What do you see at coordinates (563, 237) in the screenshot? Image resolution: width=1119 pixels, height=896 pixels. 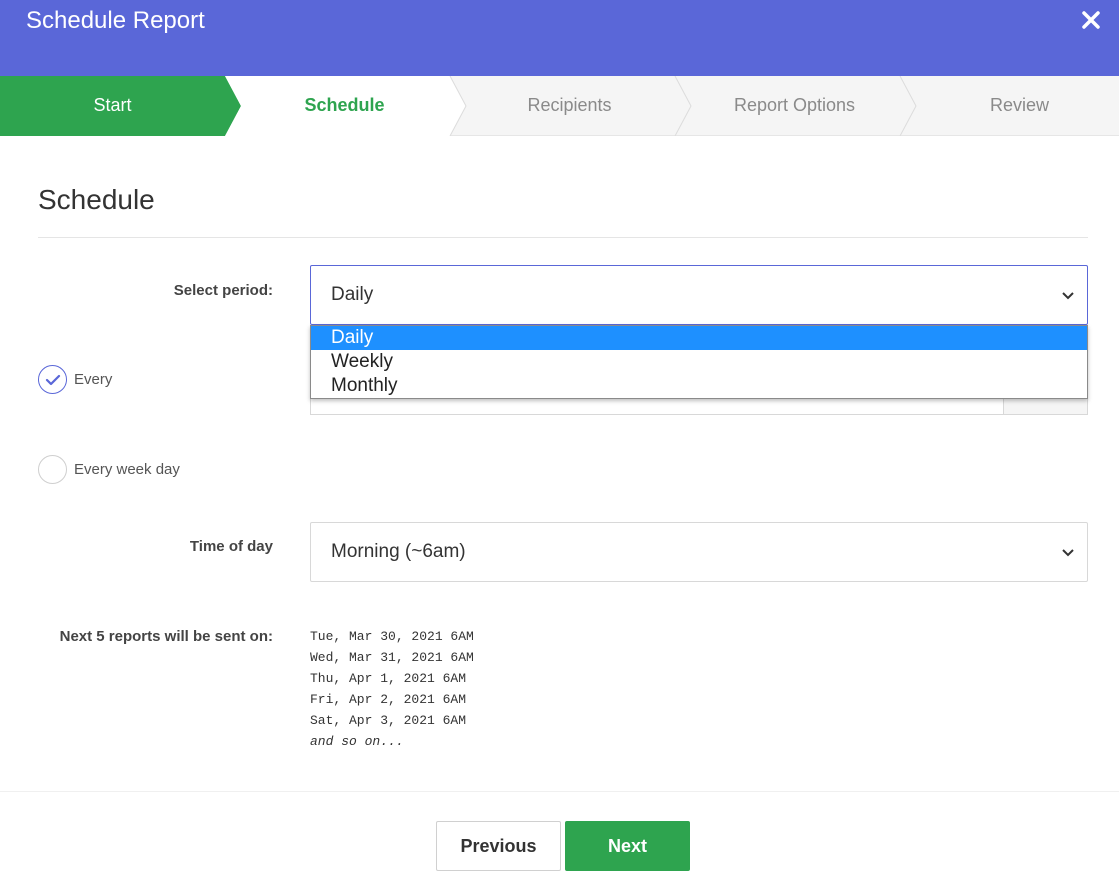 I see `section-divider` at bounding box center [563, 237].